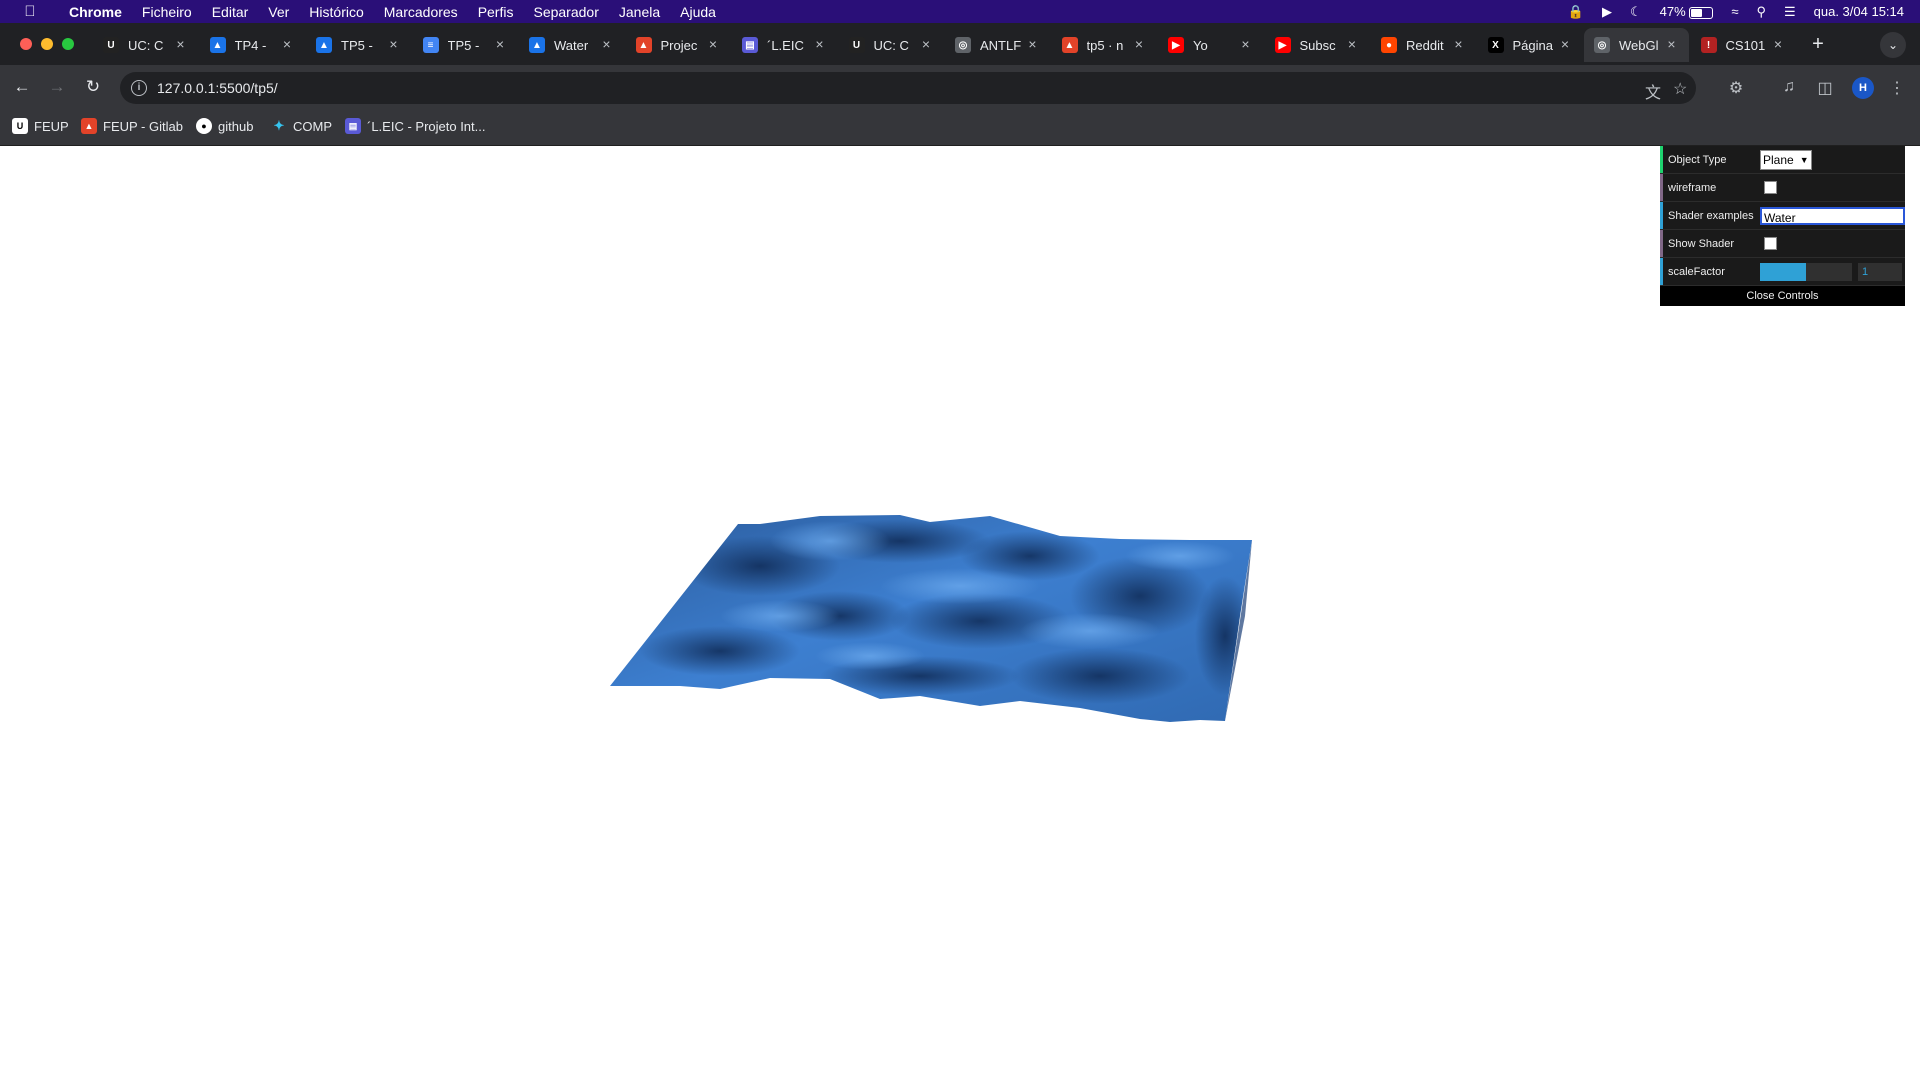  What do you see at coordinates (1736, 88) in the screenshot?
I see `extensions-icon: ⚙` at bounding box center [1736, 88].